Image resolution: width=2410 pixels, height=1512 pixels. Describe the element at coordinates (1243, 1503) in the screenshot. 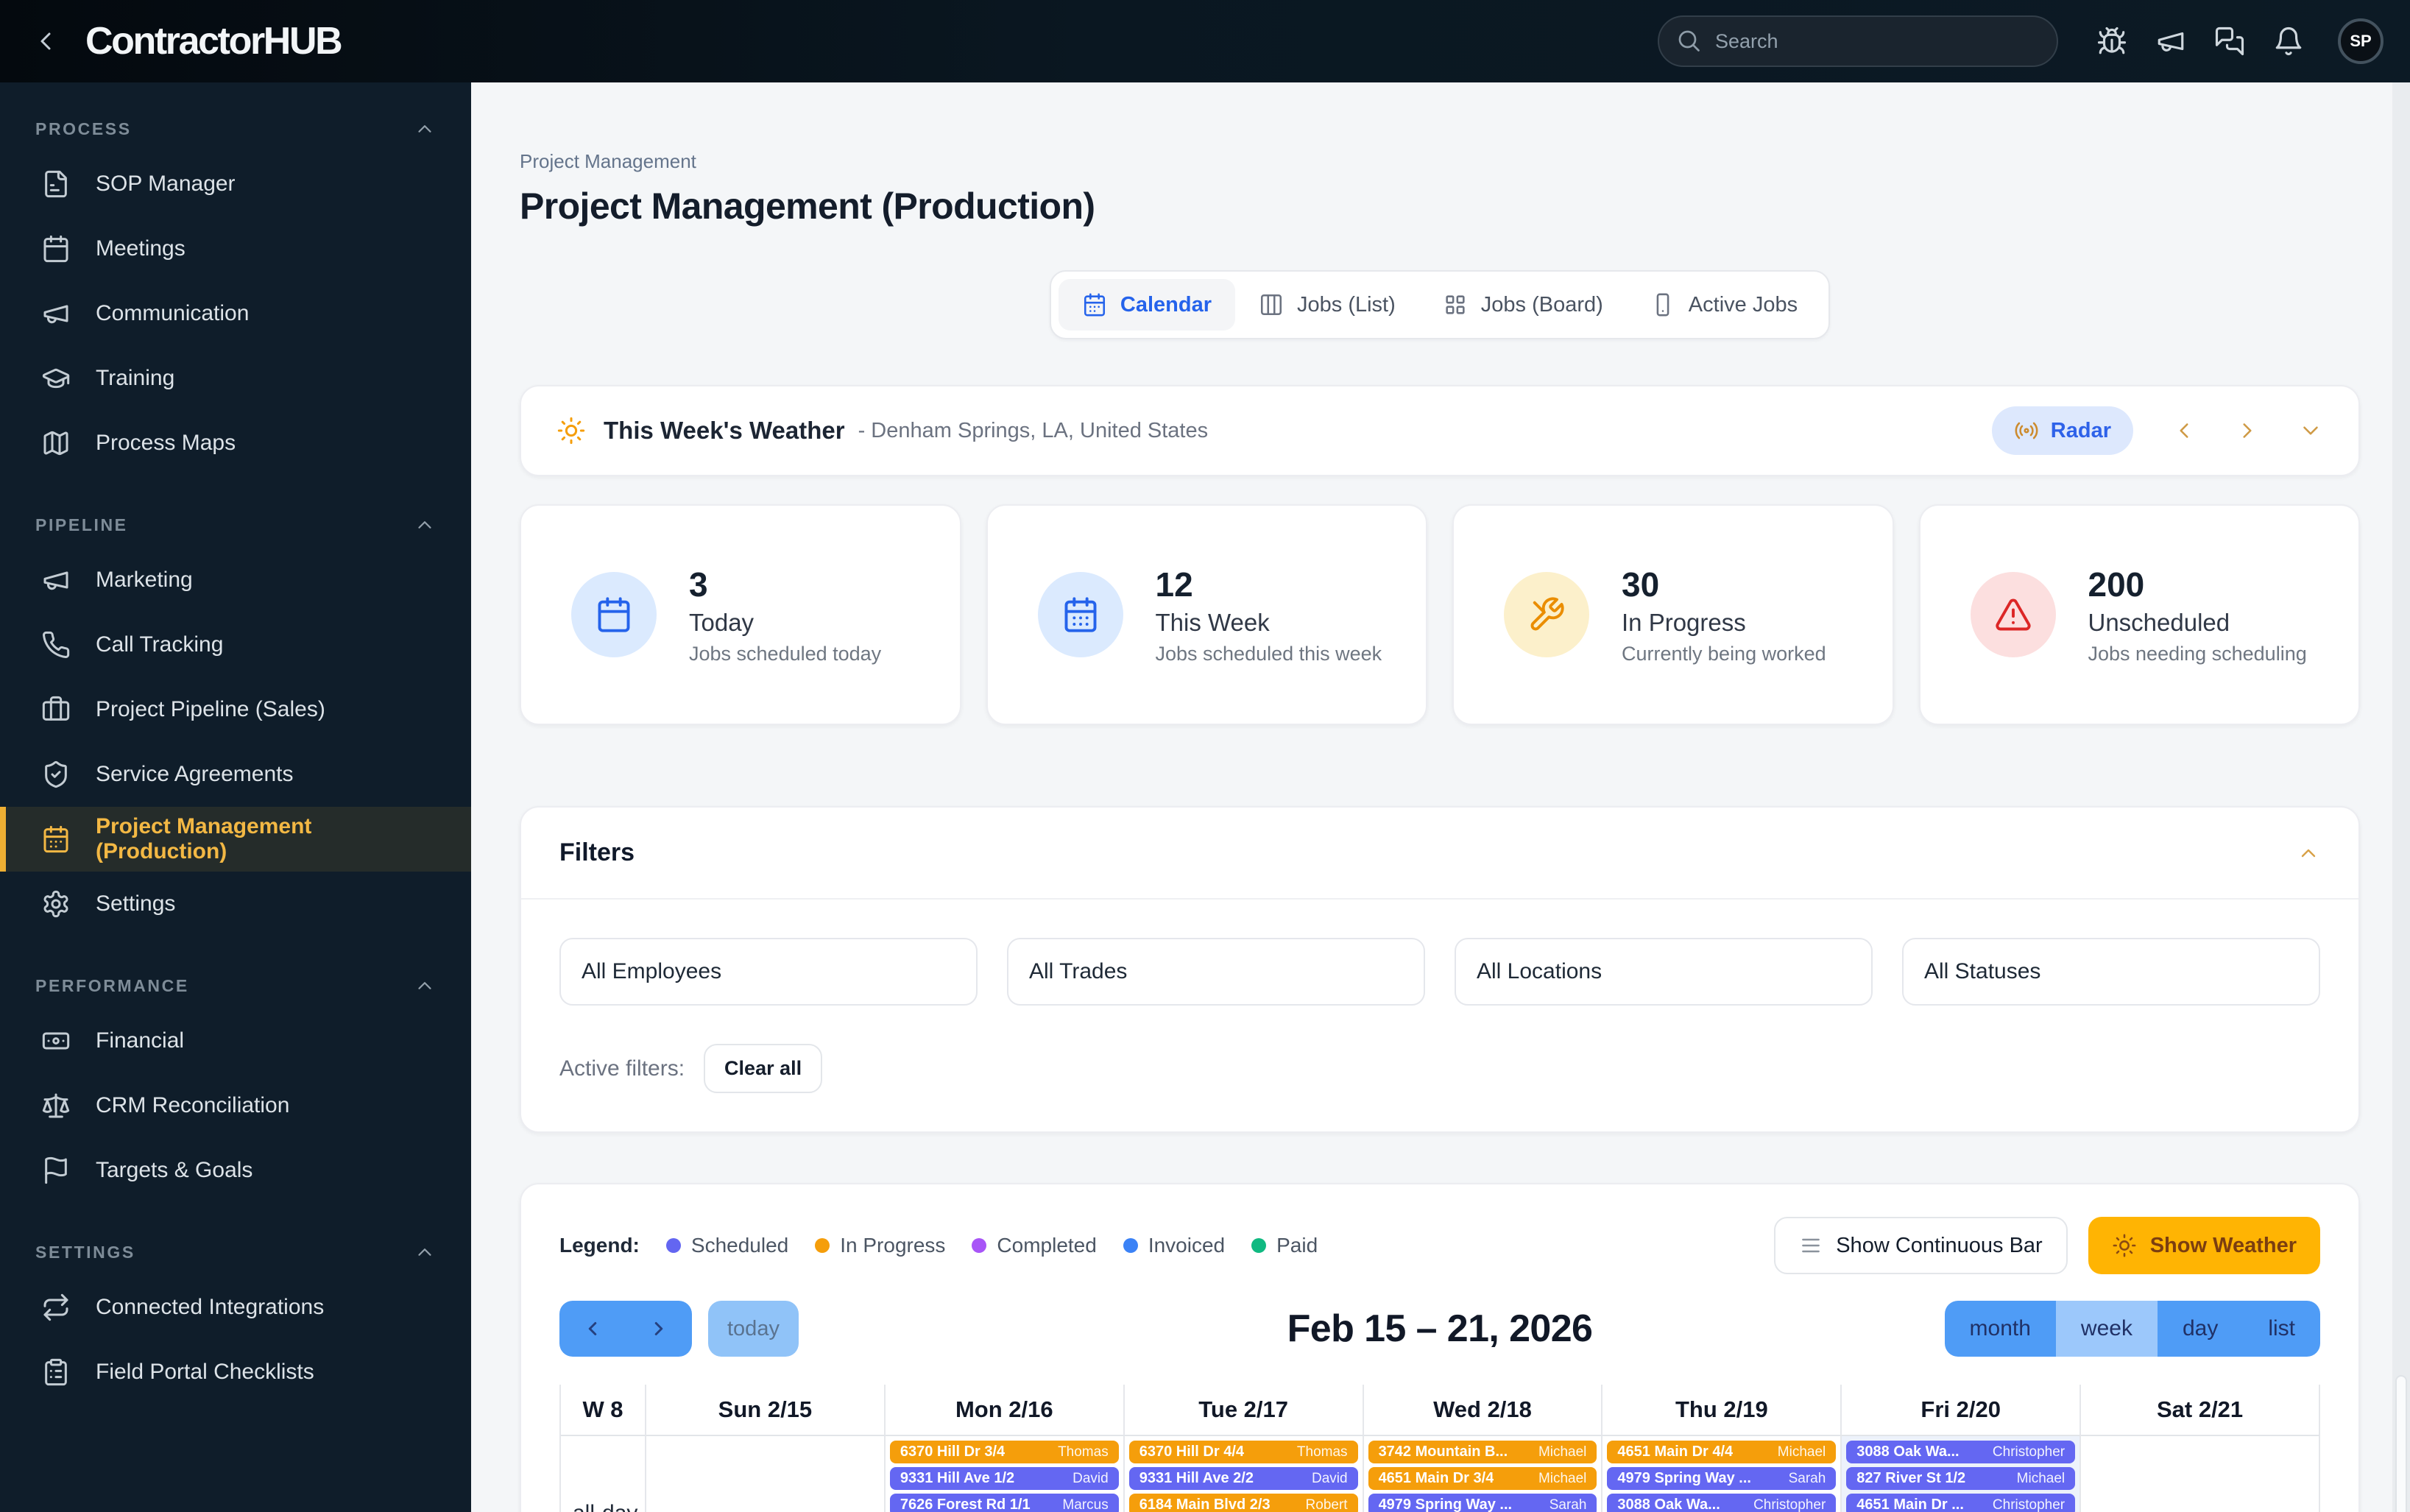

I see `calendar-event: 6184 Main Blvd 2/3 Robert` at that location.